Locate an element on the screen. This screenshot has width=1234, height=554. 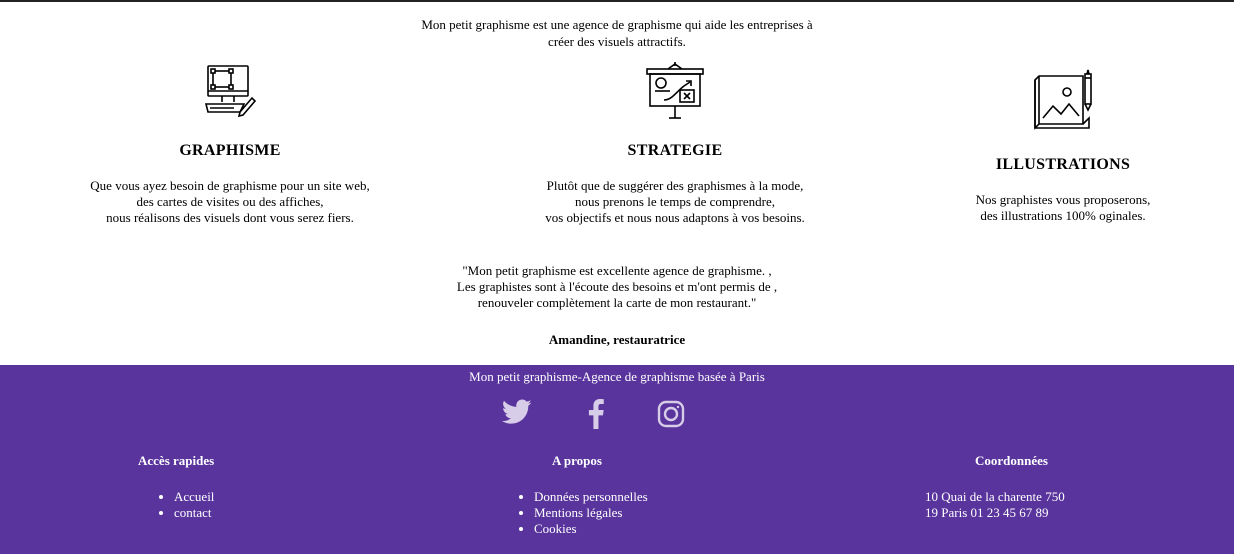
twitter-icon is located at coordinates (516, 414).